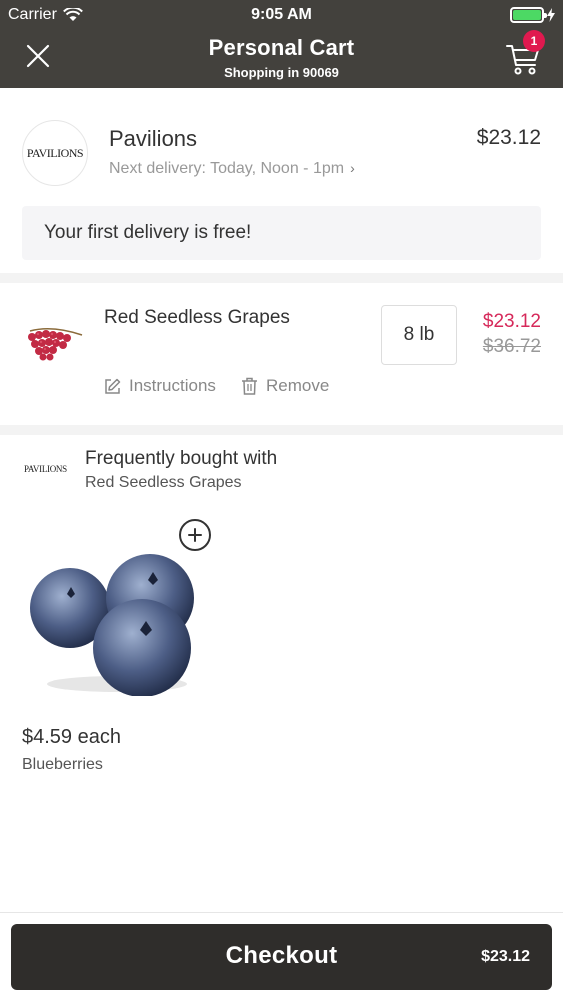 The image size is (563, 1000). I want to click on cart-count-badge: 1, so click(534, 41).